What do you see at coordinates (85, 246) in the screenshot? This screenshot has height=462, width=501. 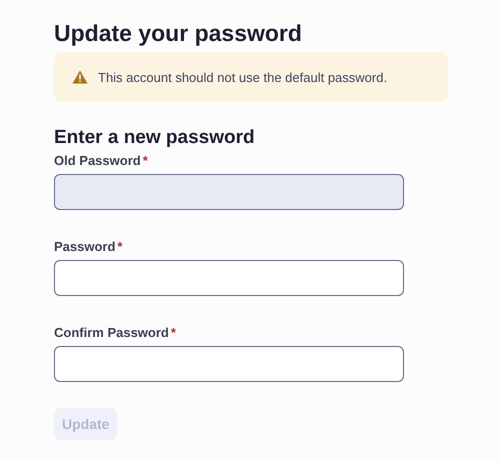 I see `field-label: Password` at bounding box center [85, 246].